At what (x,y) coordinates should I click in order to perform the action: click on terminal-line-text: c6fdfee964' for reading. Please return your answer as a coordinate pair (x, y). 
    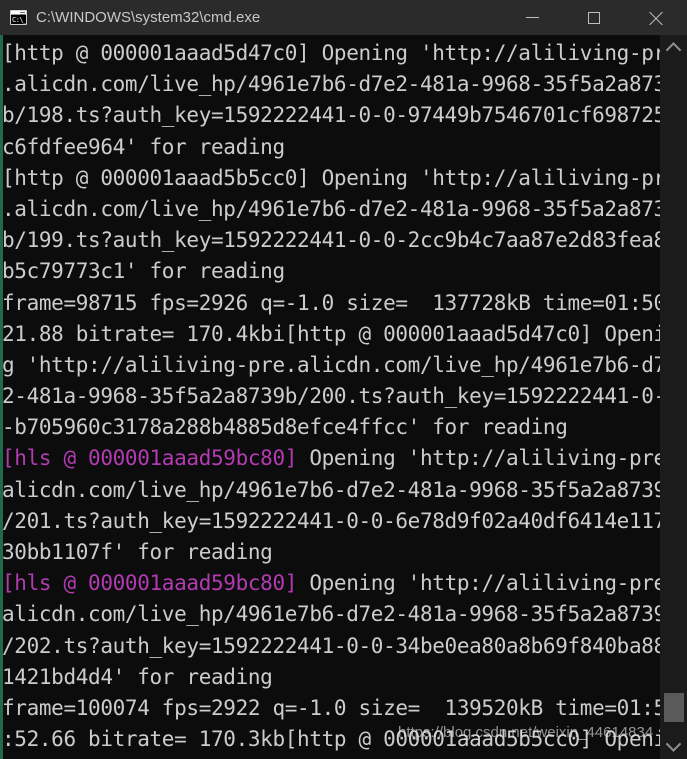
    Looking at the image, I should click on (143, 146).